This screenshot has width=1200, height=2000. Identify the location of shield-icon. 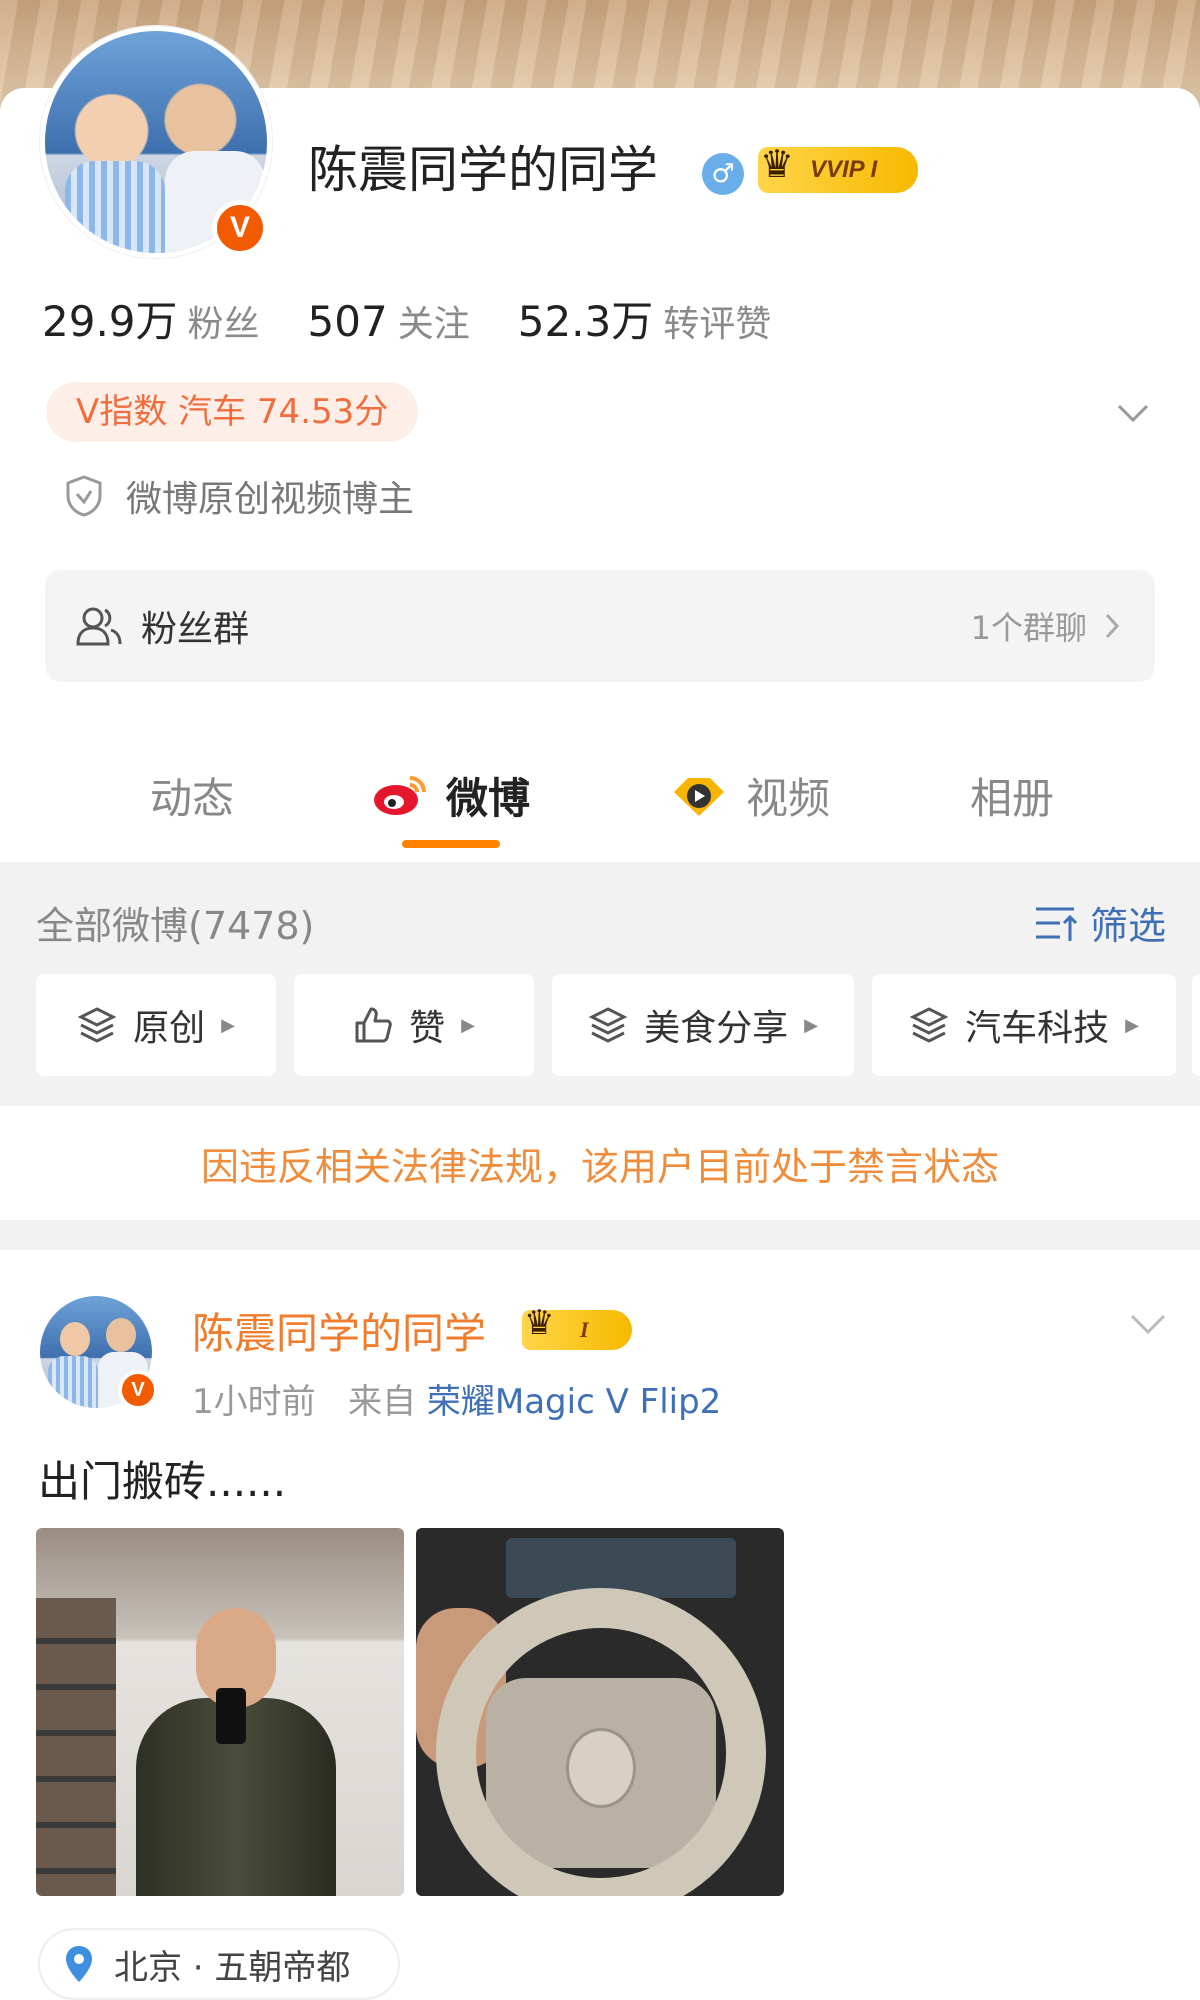
(84, 496).